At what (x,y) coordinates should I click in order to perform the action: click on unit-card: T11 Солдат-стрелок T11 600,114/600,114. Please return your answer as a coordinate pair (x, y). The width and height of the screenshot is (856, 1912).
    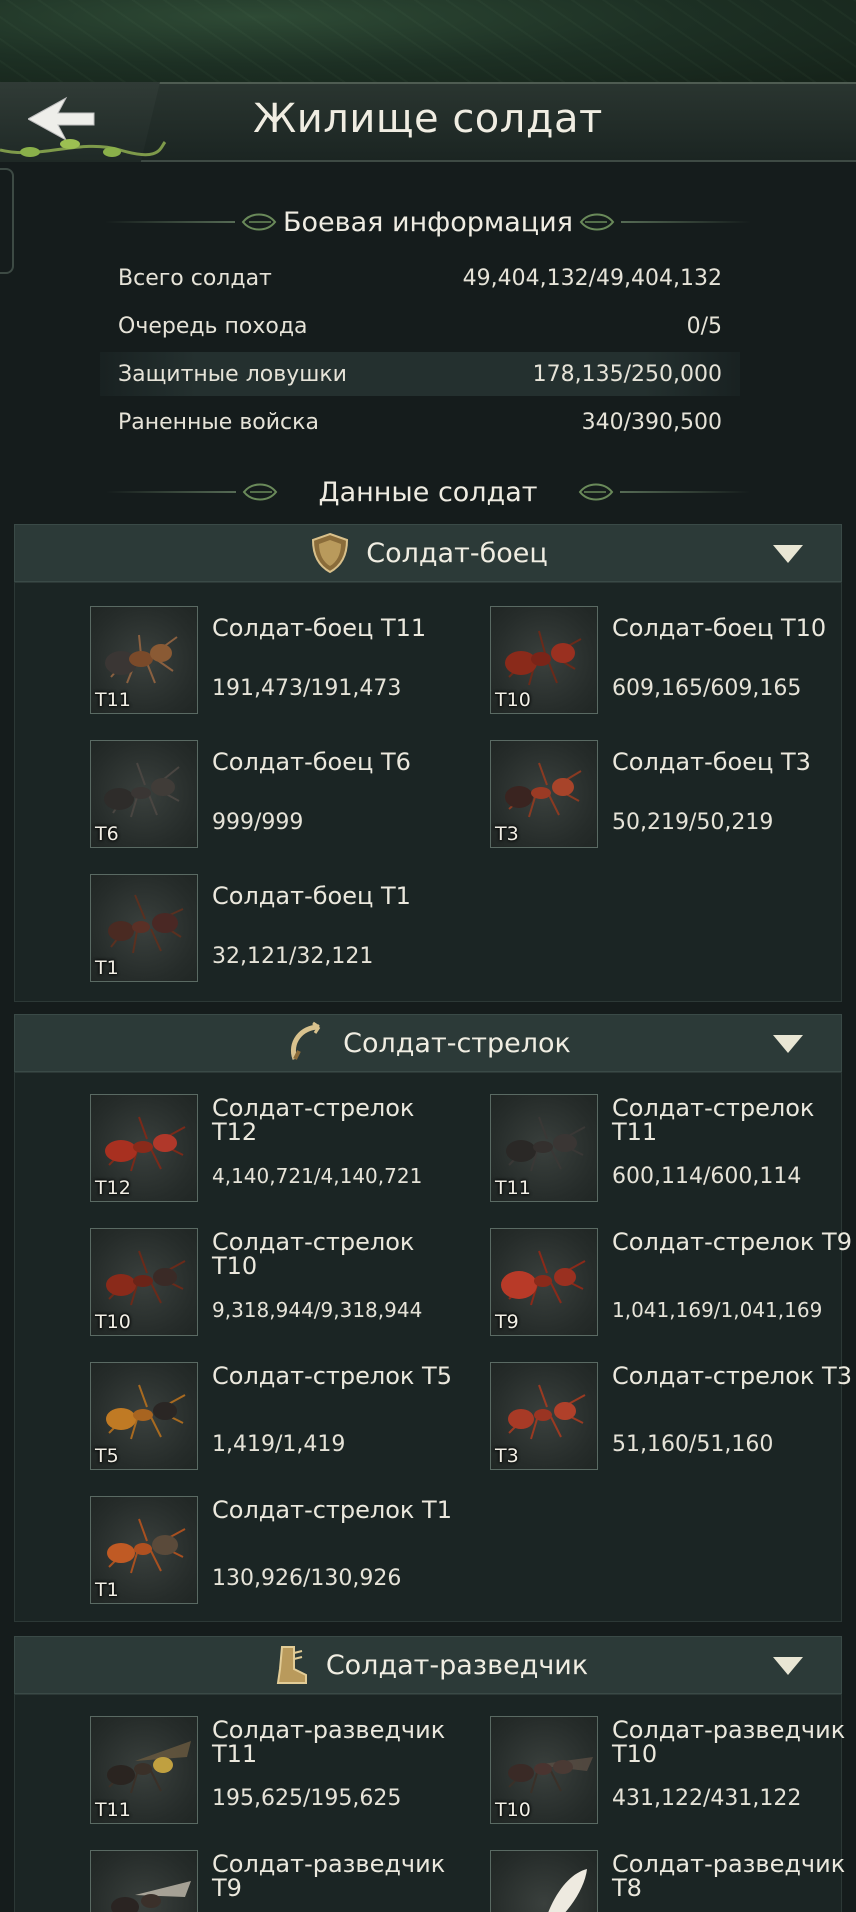
    Looking at the image, I should click on (673, 1154).